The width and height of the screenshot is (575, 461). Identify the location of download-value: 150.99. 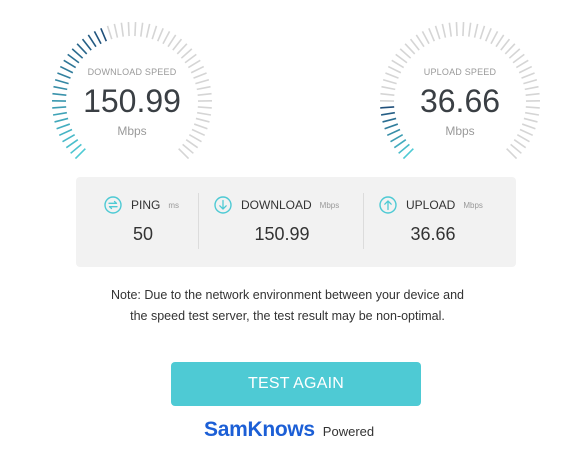
(282, 234).